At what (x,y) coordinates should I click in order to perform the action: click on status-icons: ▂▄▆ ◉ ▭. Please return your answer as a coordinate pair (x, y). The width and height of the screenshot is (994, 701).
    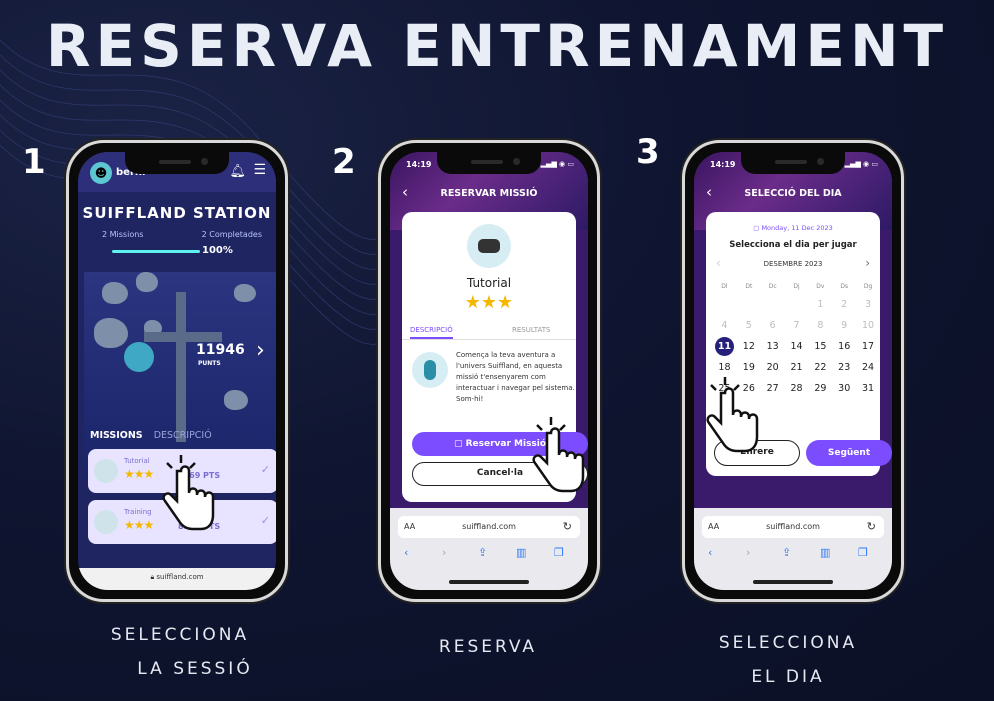
    Looking at the image, I should click on (861, 164).